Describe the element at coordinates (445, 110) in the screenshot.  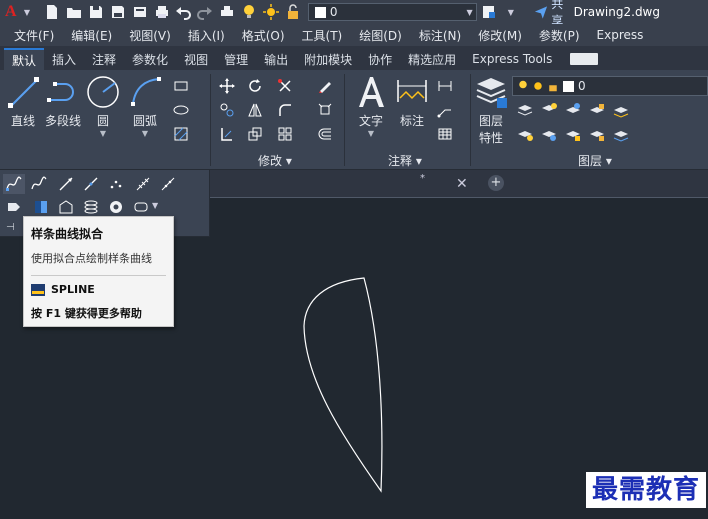
I see `leader-icon` at that location.